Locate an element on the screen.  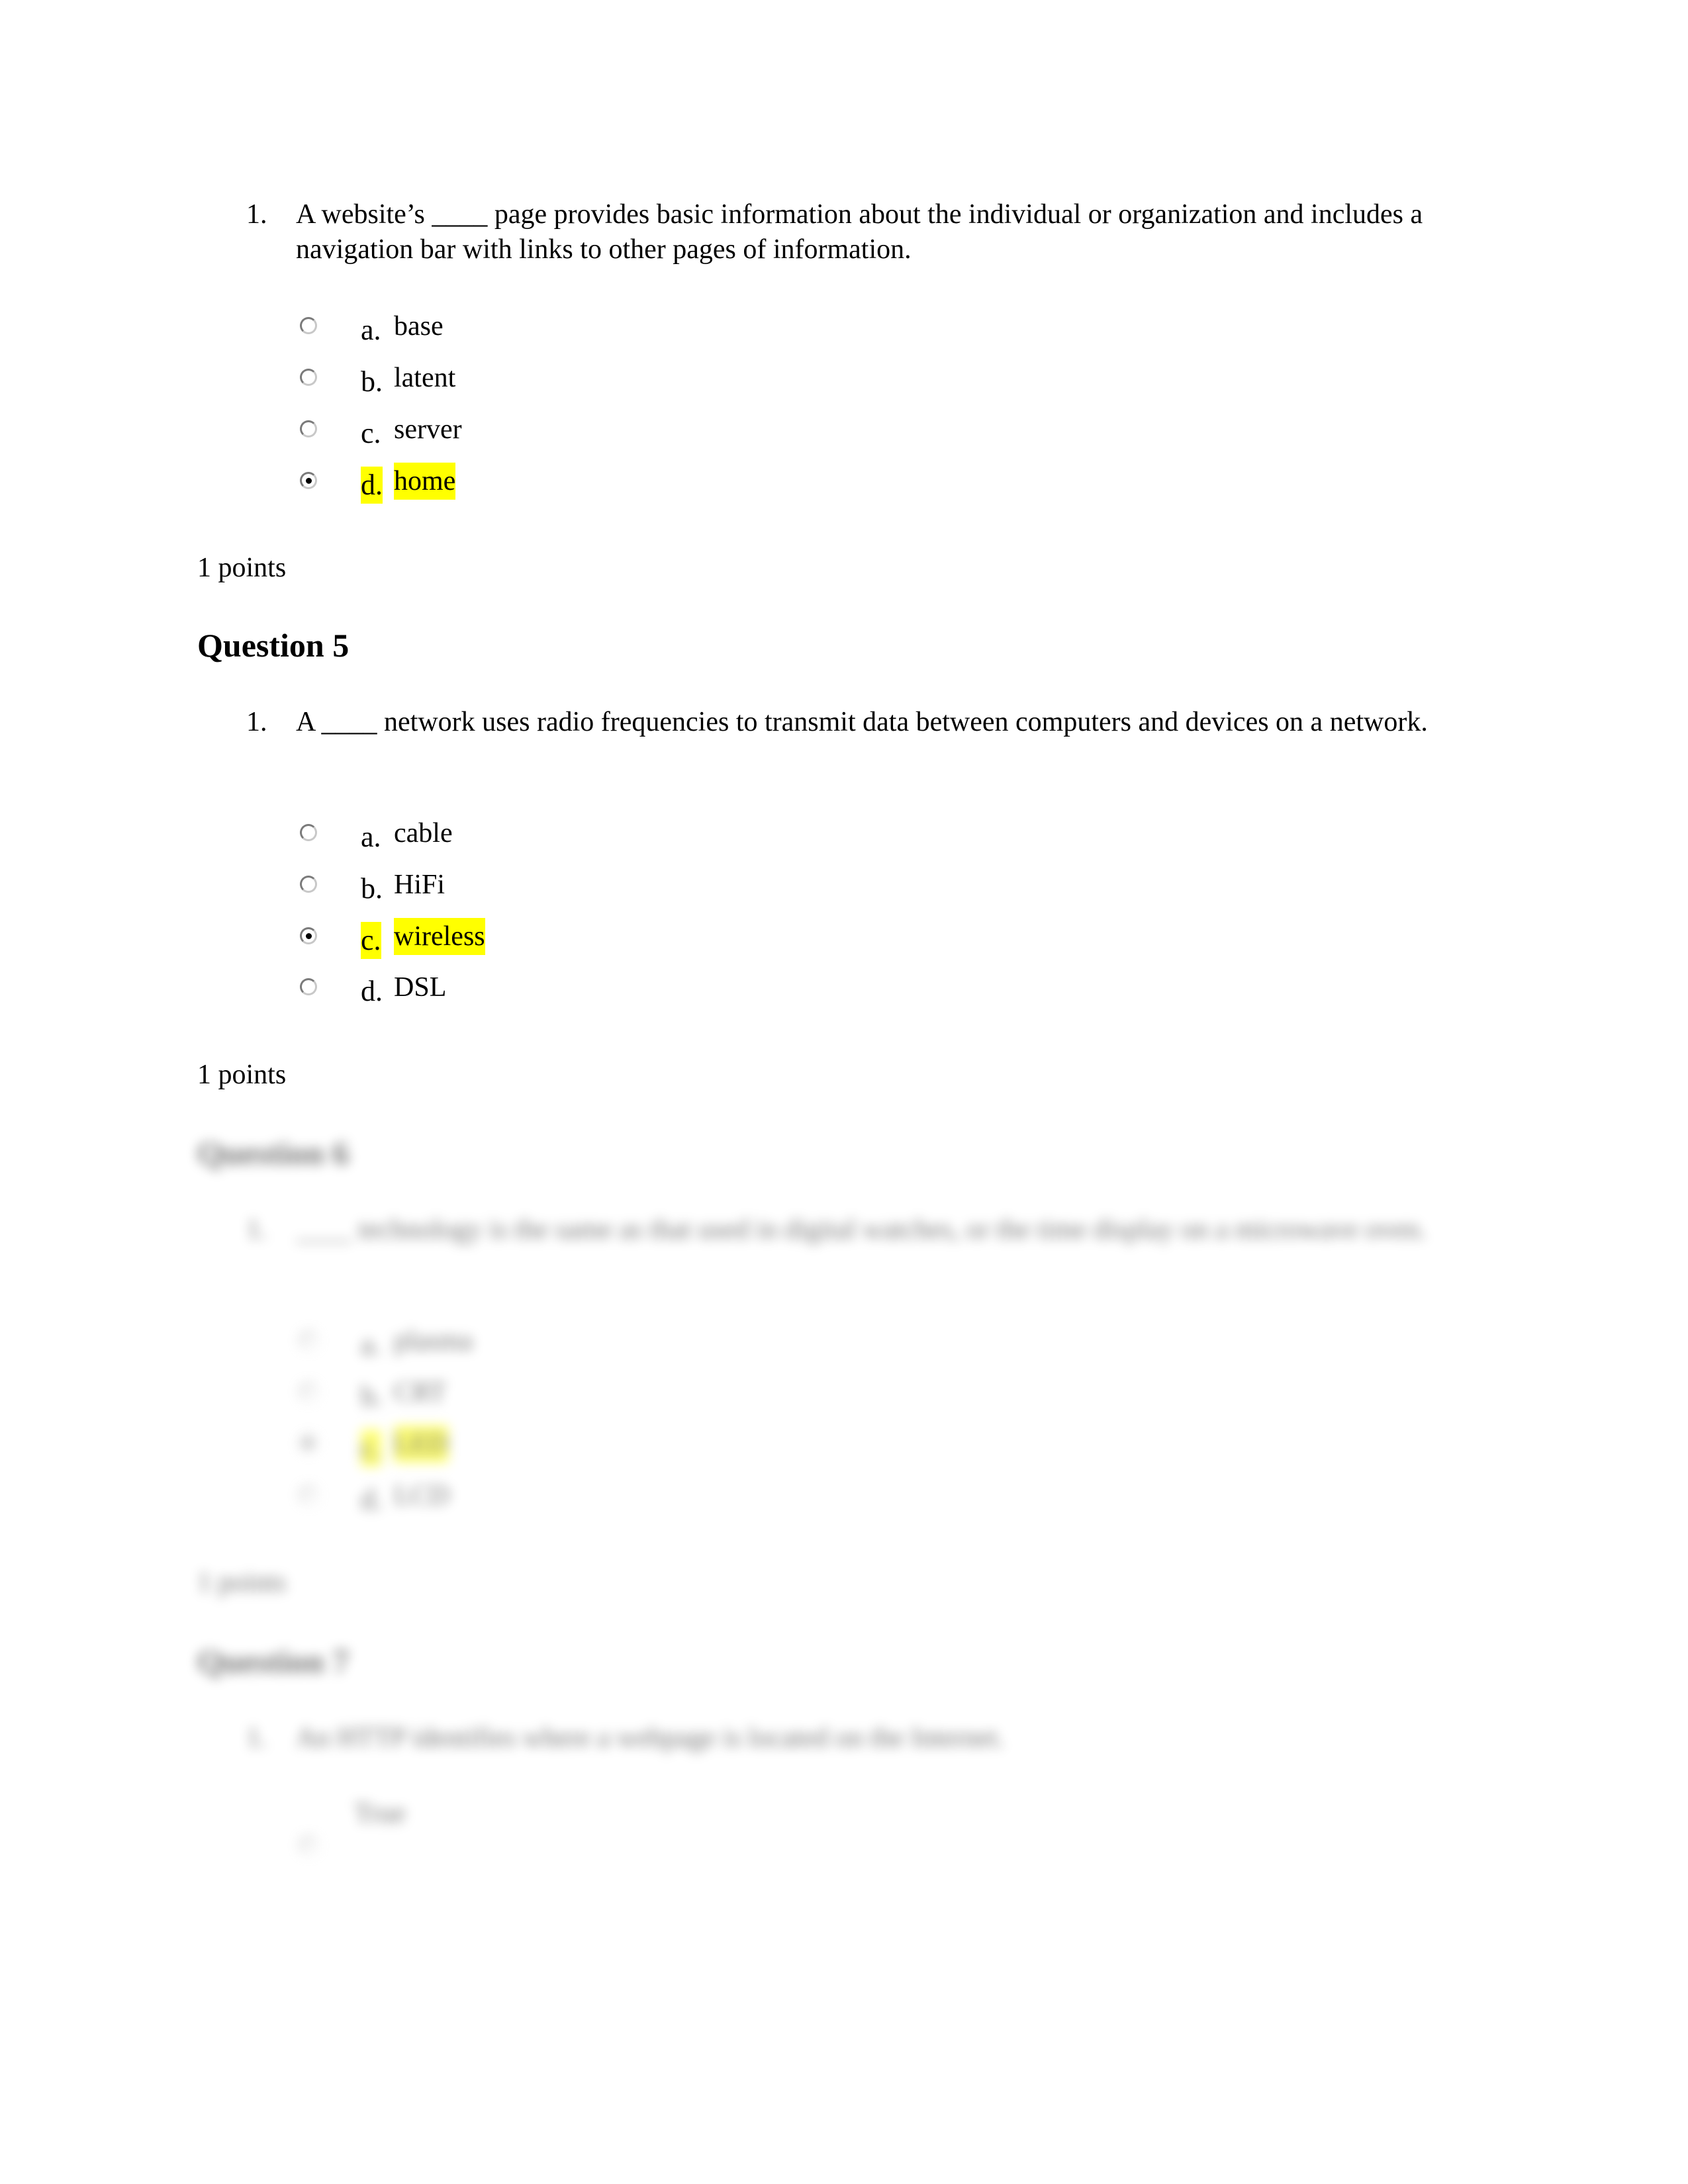
option-text: LCD is located at coordinates (421, 1496).